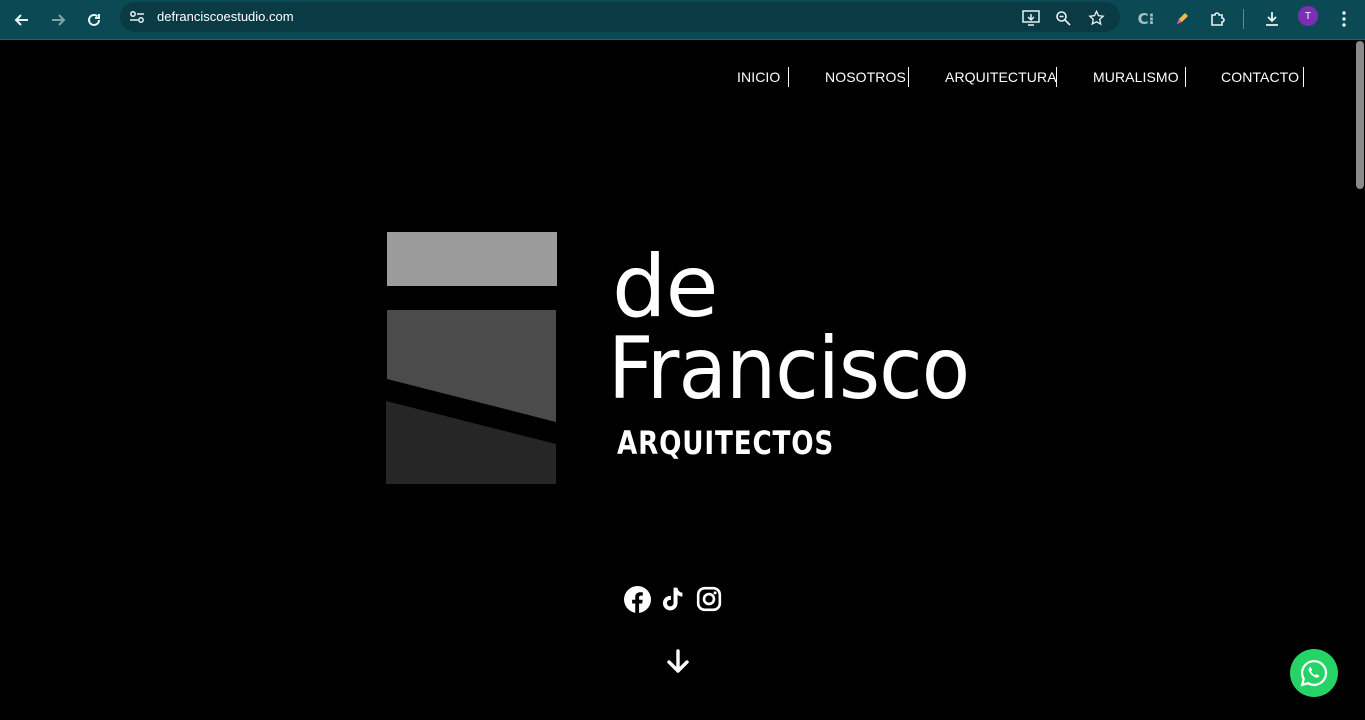 The height and width of the screenshot is (720, 1365). Describe the element at coordinates (1260, 77) in the screenshot. I see `nav-link-contacto: CONTACTO` at that location.